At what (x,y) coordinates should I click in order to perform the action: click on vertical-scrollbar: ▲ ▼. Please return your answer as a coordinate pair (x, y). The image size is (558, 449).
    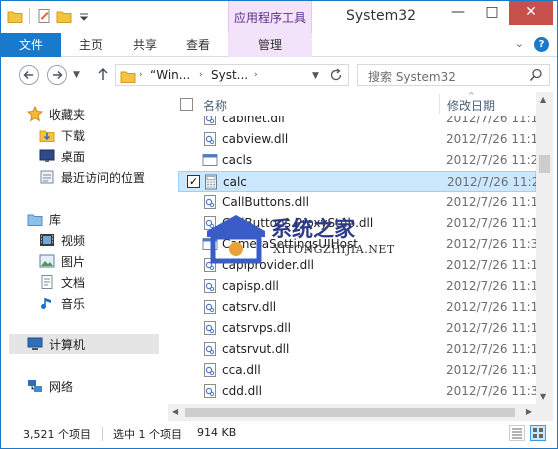
    Looking at the image, I should click on (544, 248).